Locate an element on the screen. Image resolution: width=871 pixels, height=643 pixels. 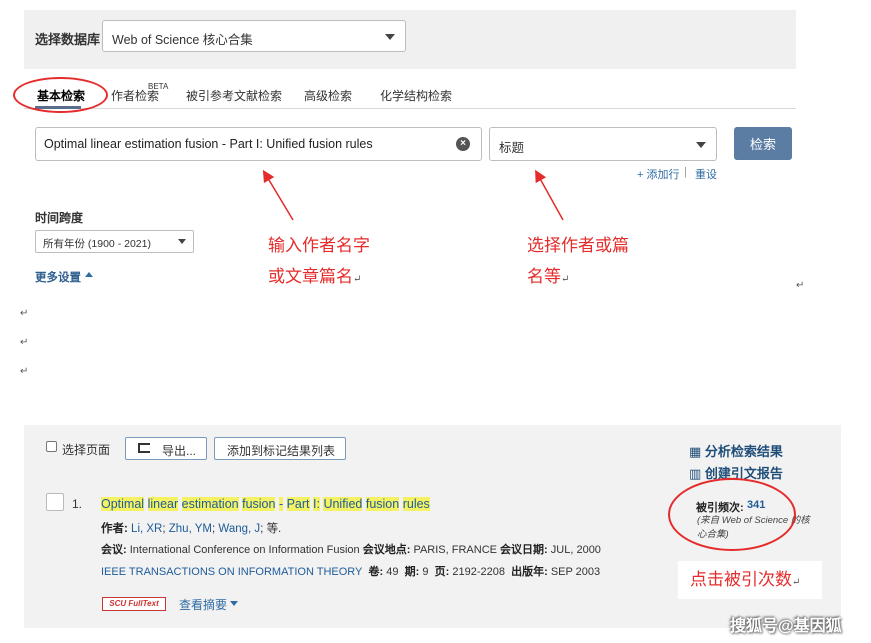
select-page-label: 选择页面 is located at coordinates (86, 449).